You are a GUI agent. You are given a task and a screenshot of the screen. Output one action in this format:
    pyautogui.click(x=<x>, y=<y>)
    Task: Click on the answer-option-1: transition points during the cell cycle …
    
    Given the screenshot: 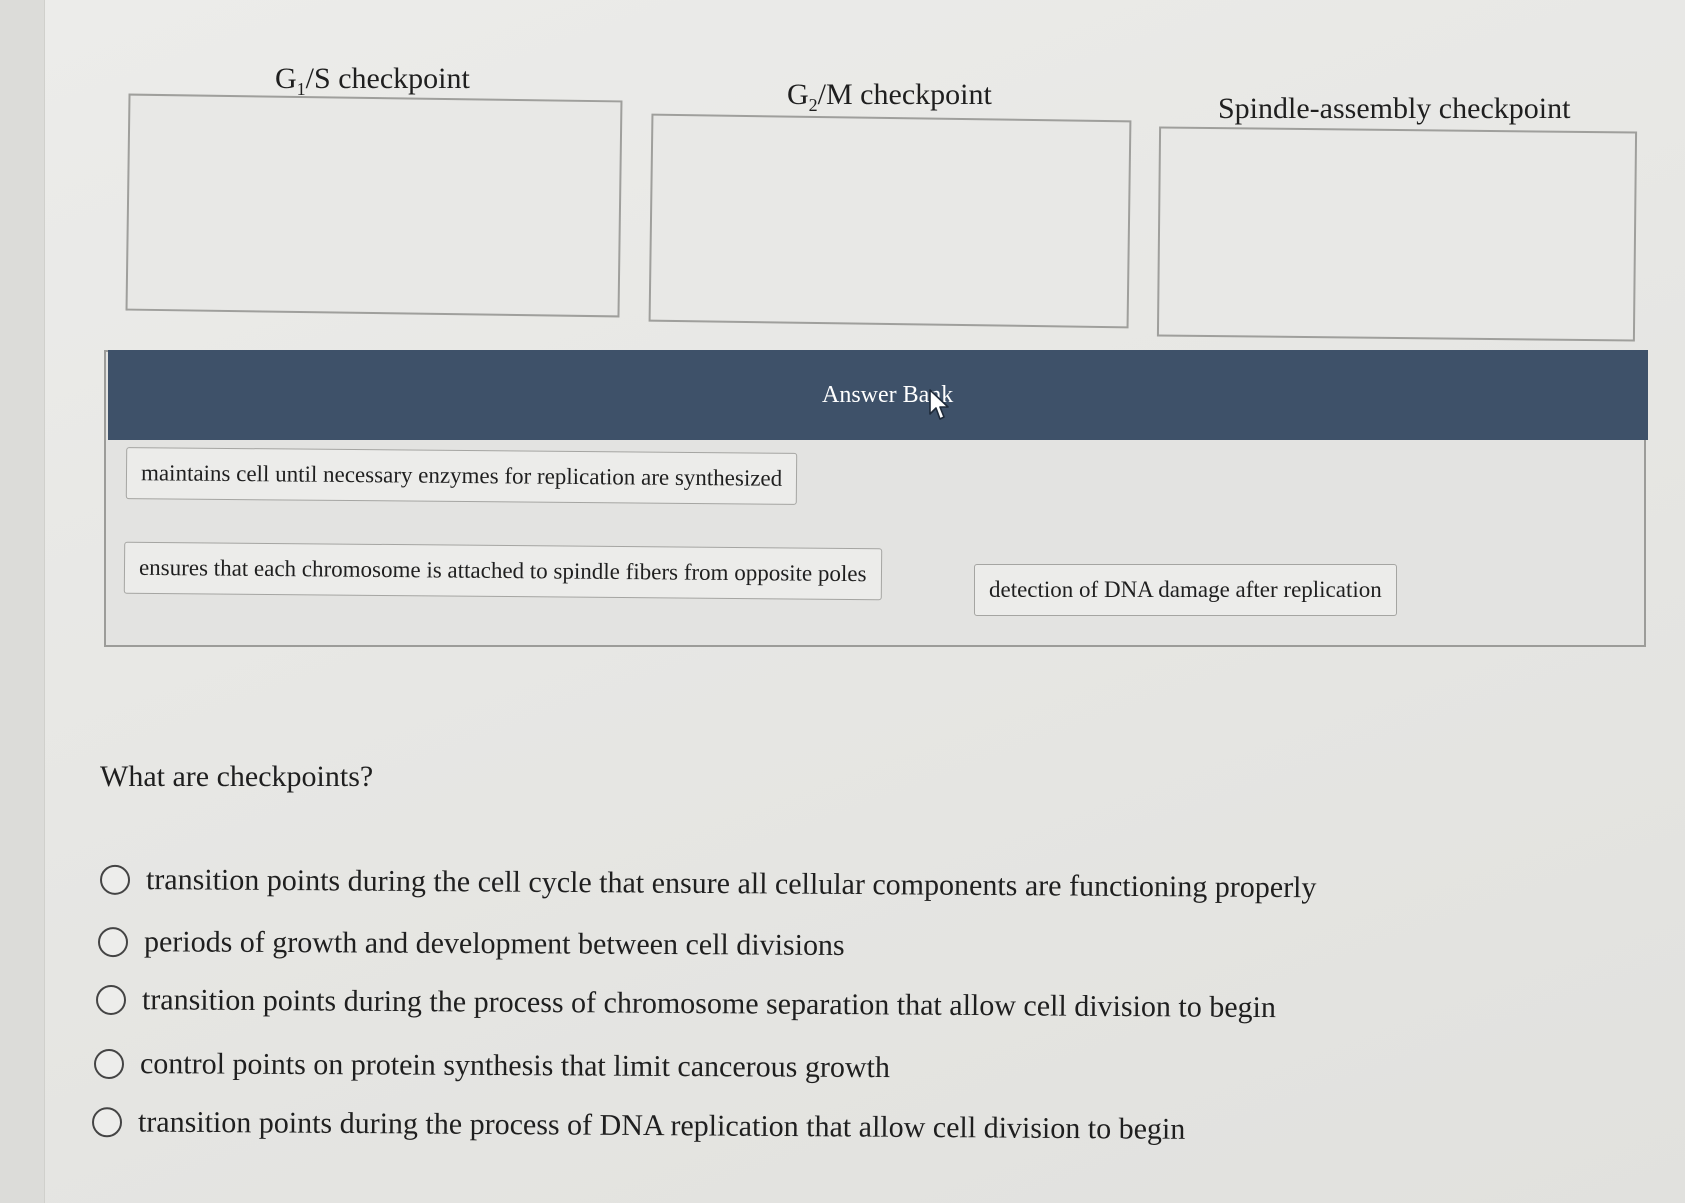 What is the action you would take?
    pyautogui.click(x=708, y=884)
    